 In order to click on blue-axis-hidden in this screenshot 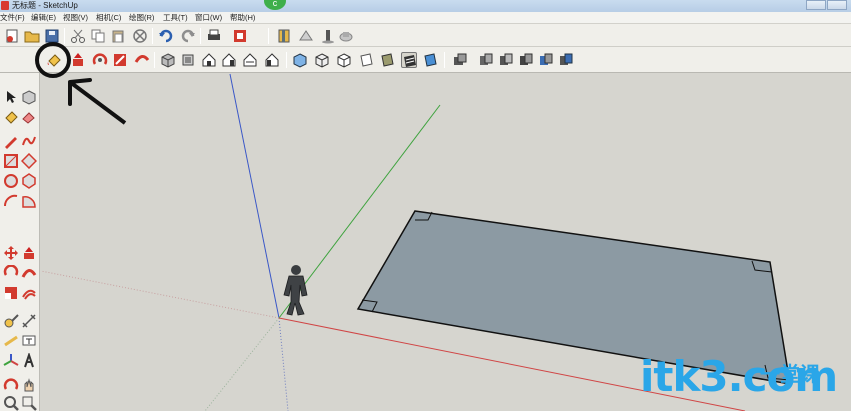, I will do `click(283, 364)`.